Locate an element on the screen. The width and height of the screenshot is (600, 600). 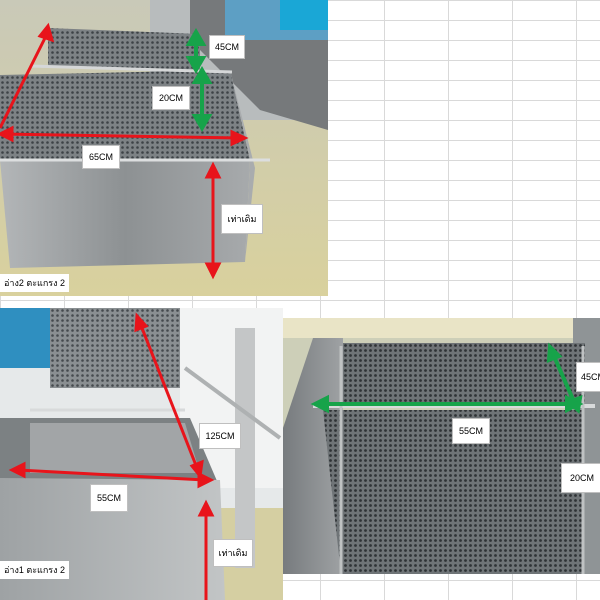
label-left-length: 125CM is located at coordinates (220, 436).